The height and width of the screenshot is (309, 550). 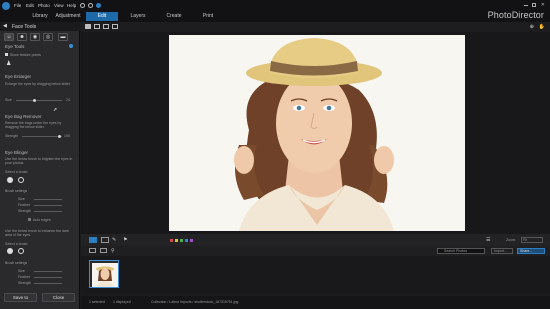 I want to click on menu-view: View, so click(x=59, y=5).